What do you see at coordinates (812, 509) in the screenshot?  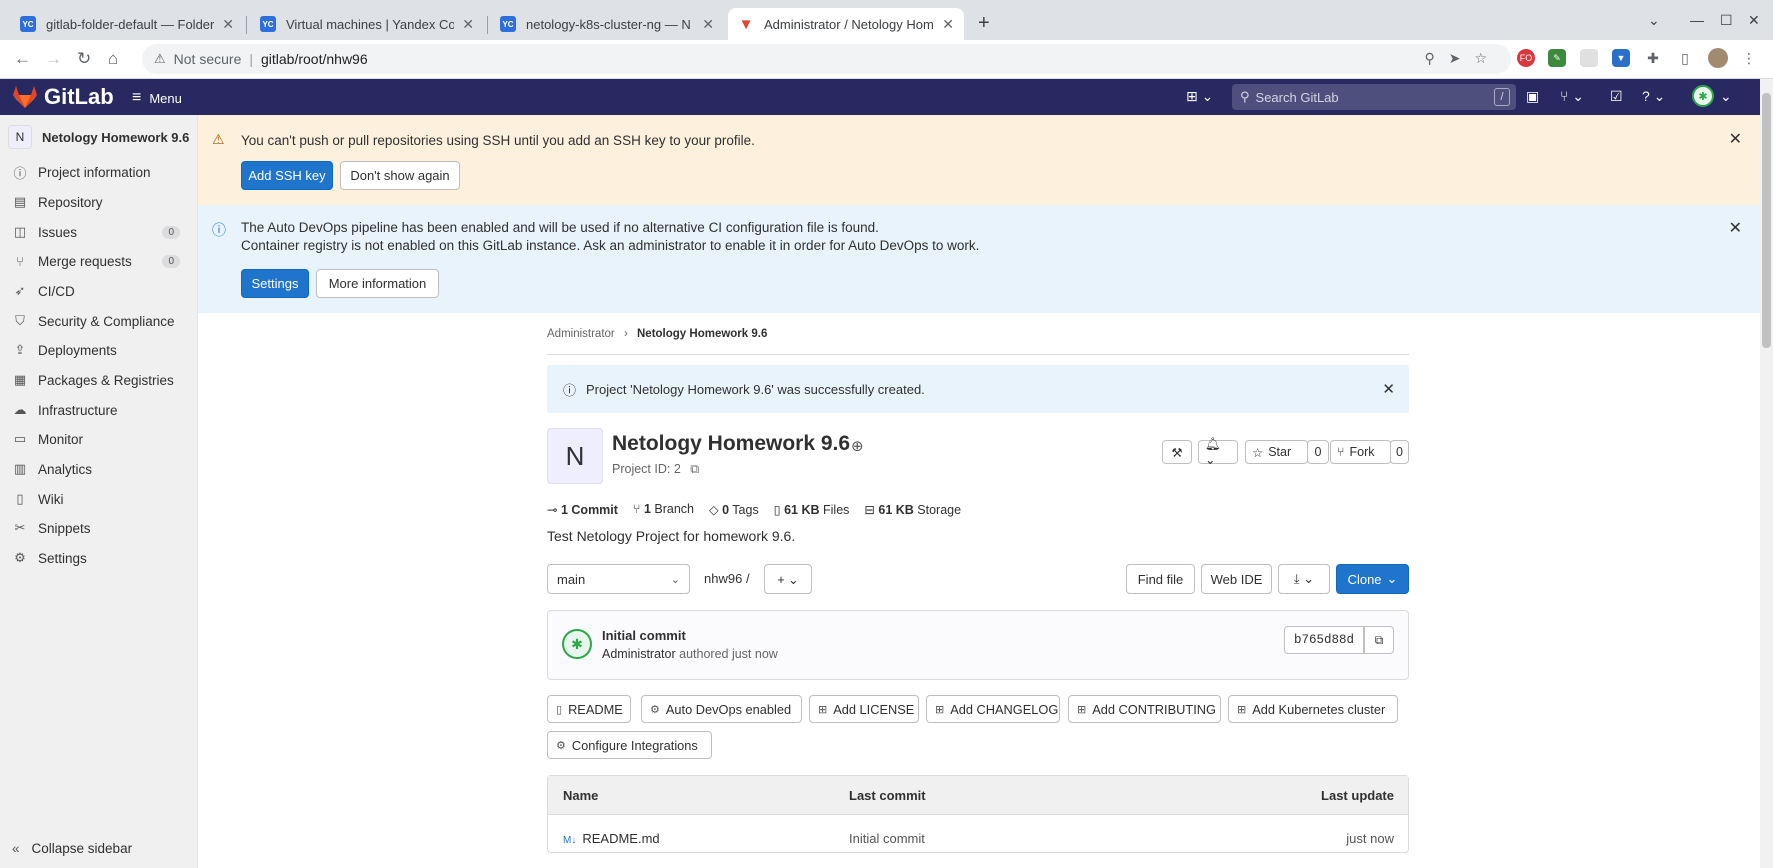 I see `files-stat: ▯ 61 KB Files` at bounding box center [812, 509].